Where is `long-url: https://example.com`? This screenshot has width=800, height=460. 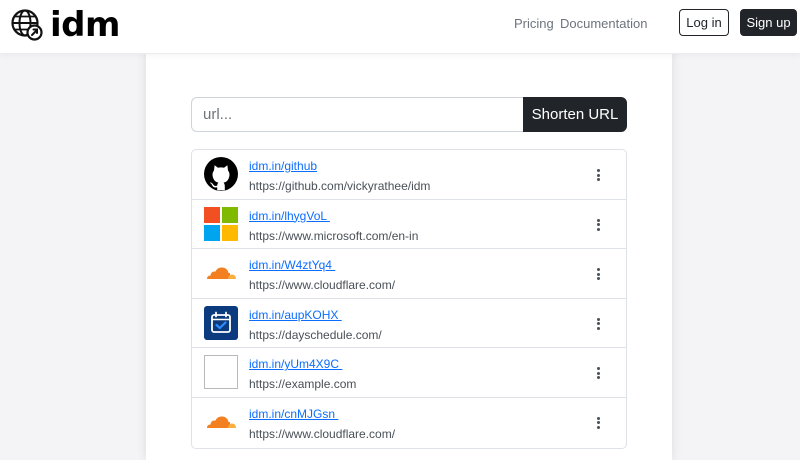
long-url: https://example.com is located at coordinates (303, 384).